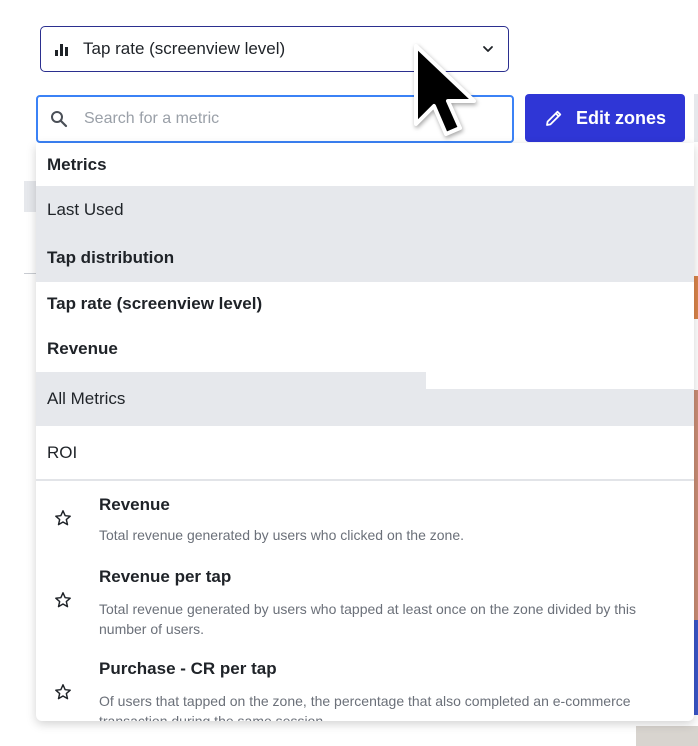 This screenshot has height=746, width=698. Describe the element at coordinates (86, 398) in the screenshot. I see `category-label: All Metrics` at that location.